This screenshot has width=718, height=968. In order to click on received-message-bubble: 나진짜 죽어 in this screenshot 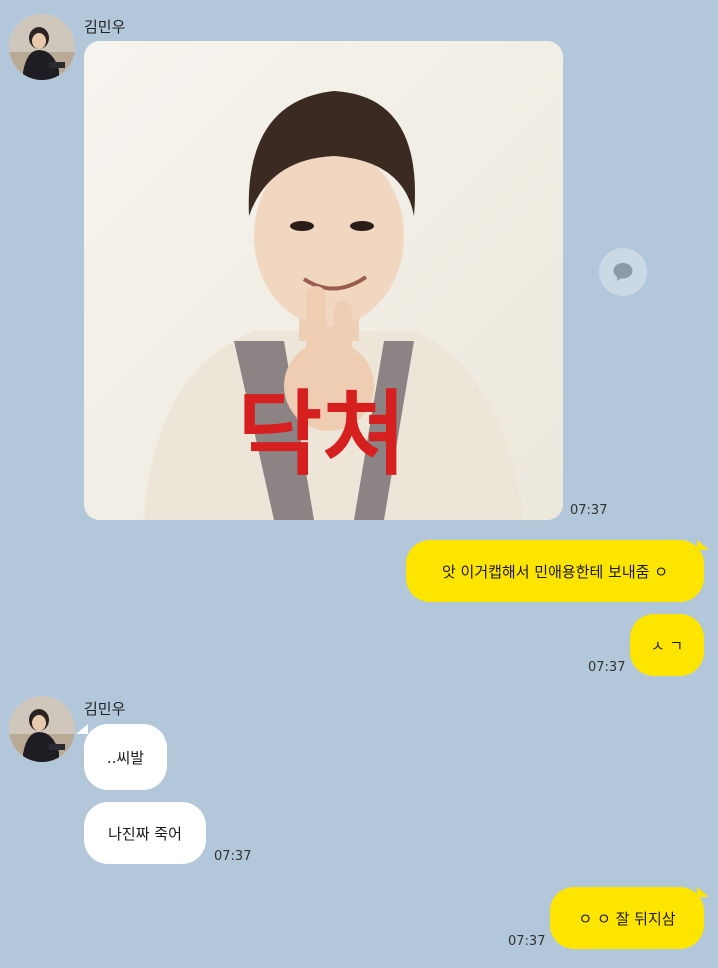, I will do `click(145, 833)`.